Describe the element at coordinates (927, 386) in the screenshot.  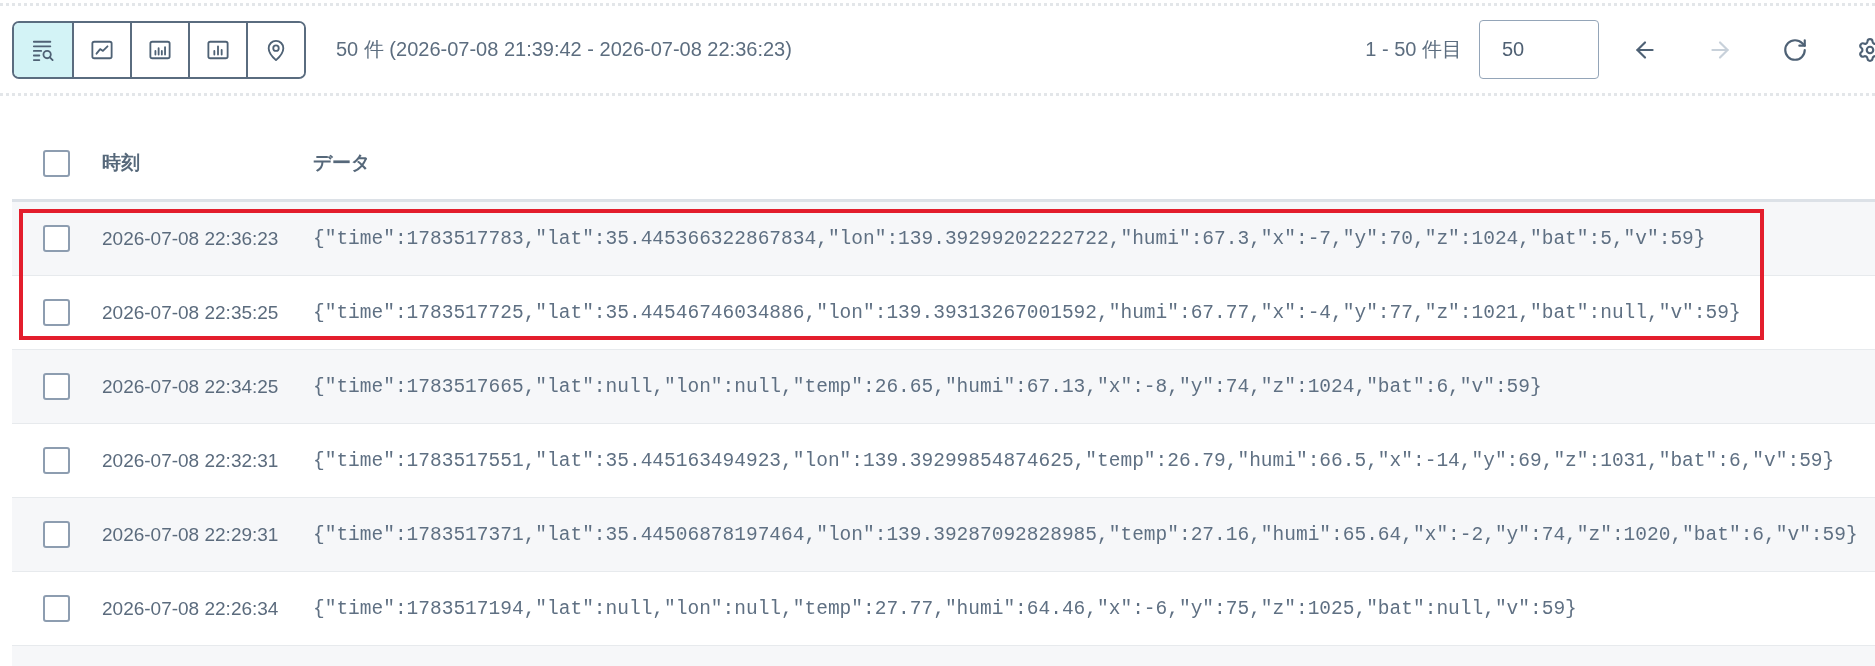
I see `data-cell: {"time":1783517665,"lat":null,"lon":null,"temp":26.65,"humi":67.13,"x":-8,"y":74,"z":1024,"bat":6,"v":59}` at that location.